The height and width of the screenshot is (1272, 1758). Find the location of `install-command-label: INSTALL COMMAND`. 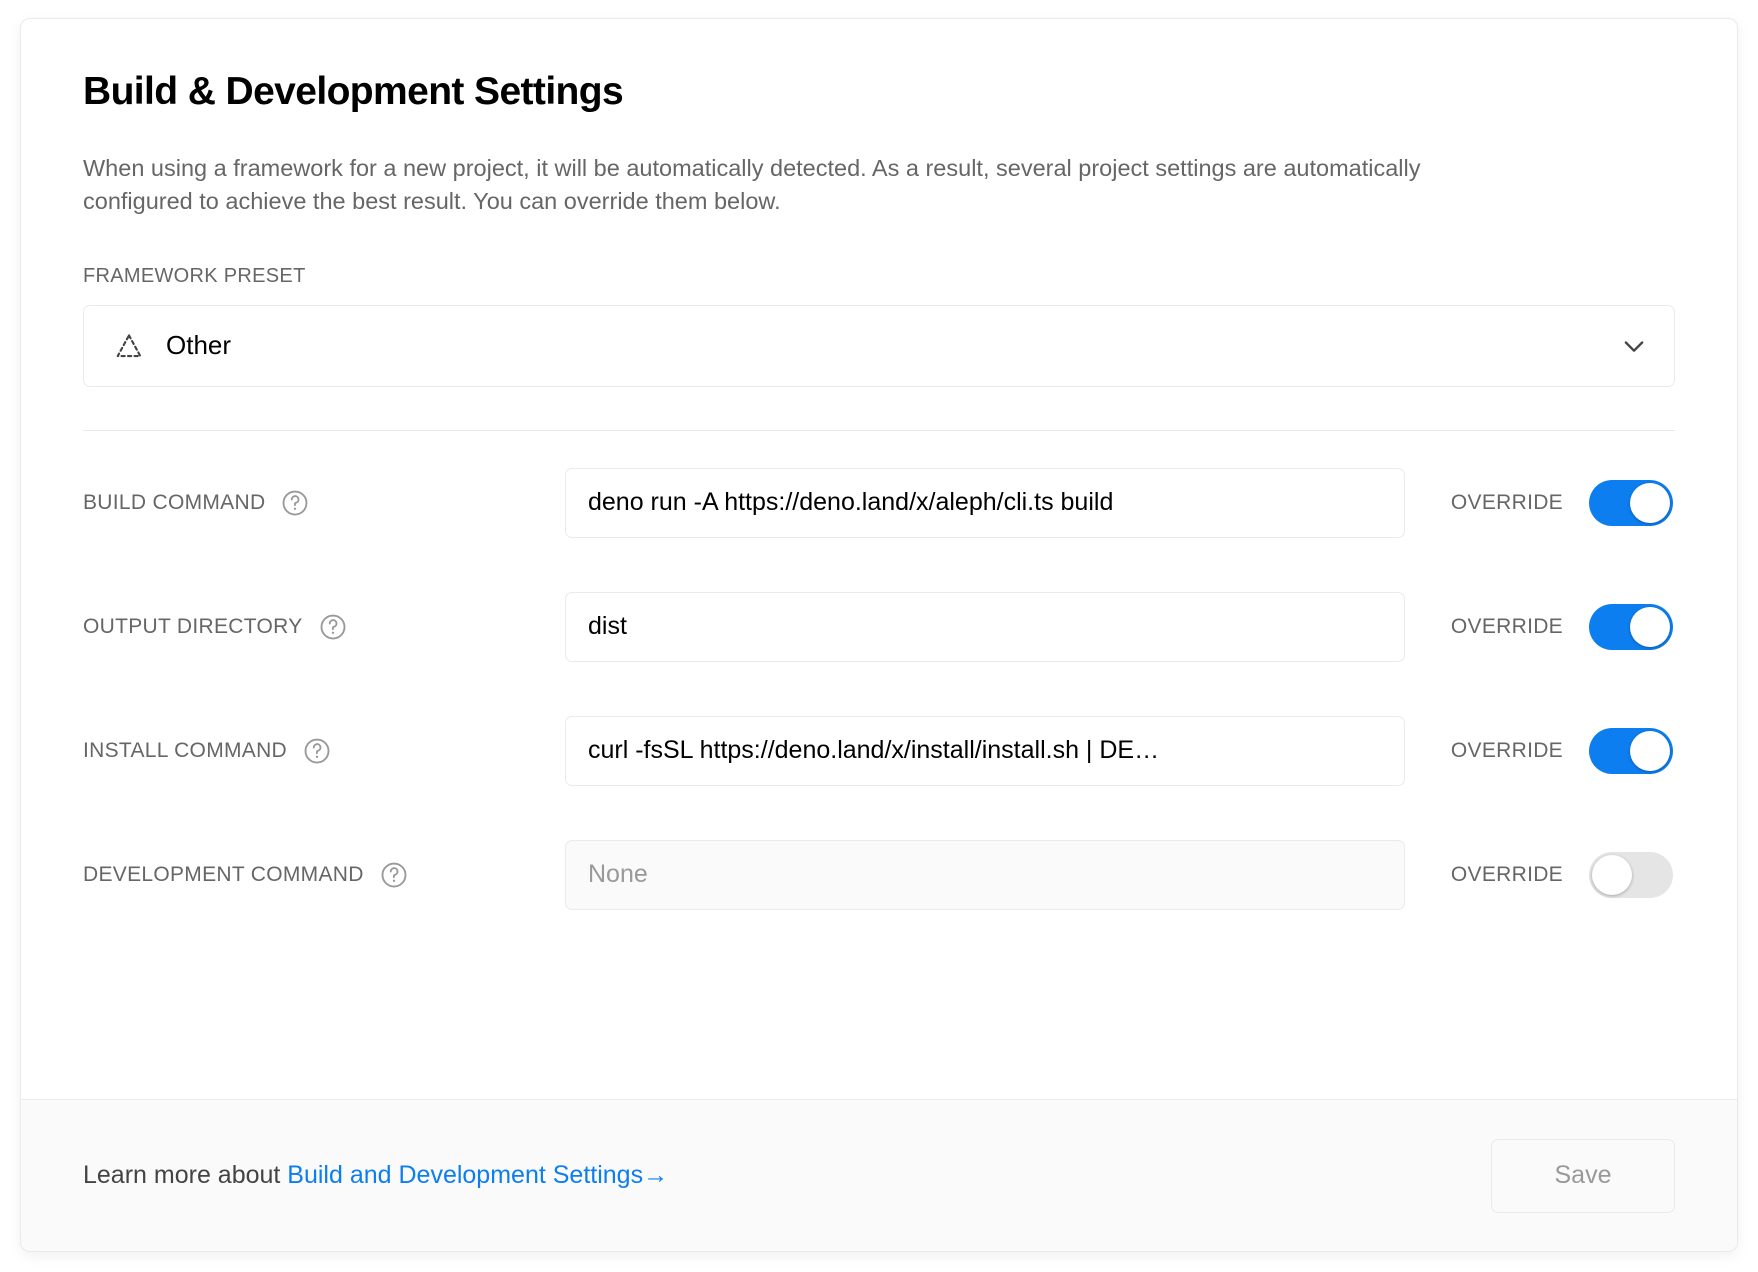

install-command-label: INSTALL COMMAND is located at coordinates (185, 750).